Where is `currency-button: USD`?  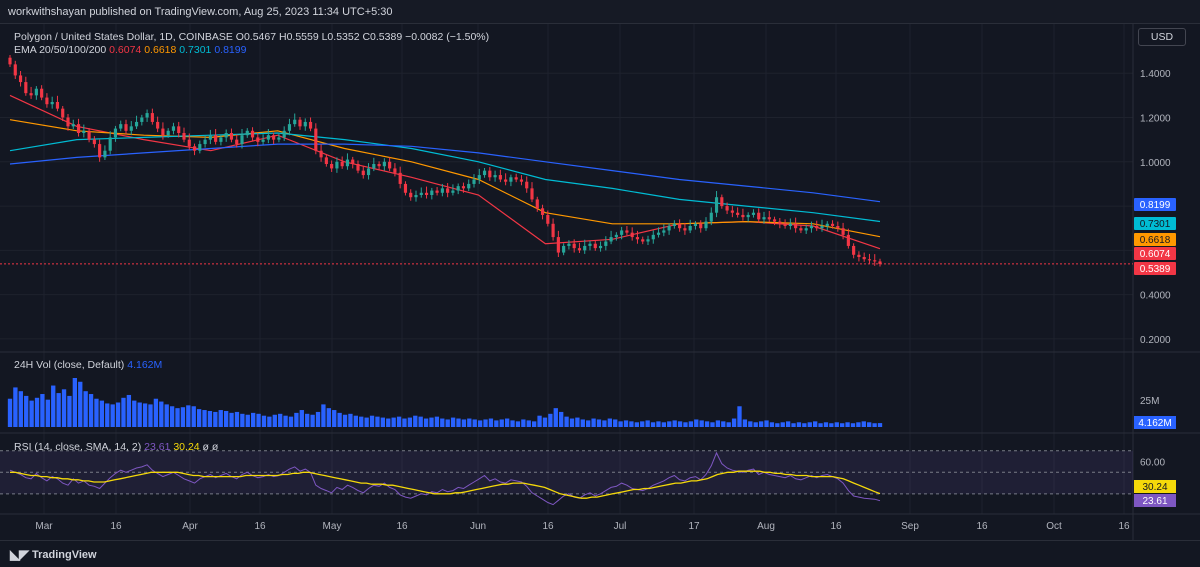
currency-button: USD is located at coordinates (1162, 37).